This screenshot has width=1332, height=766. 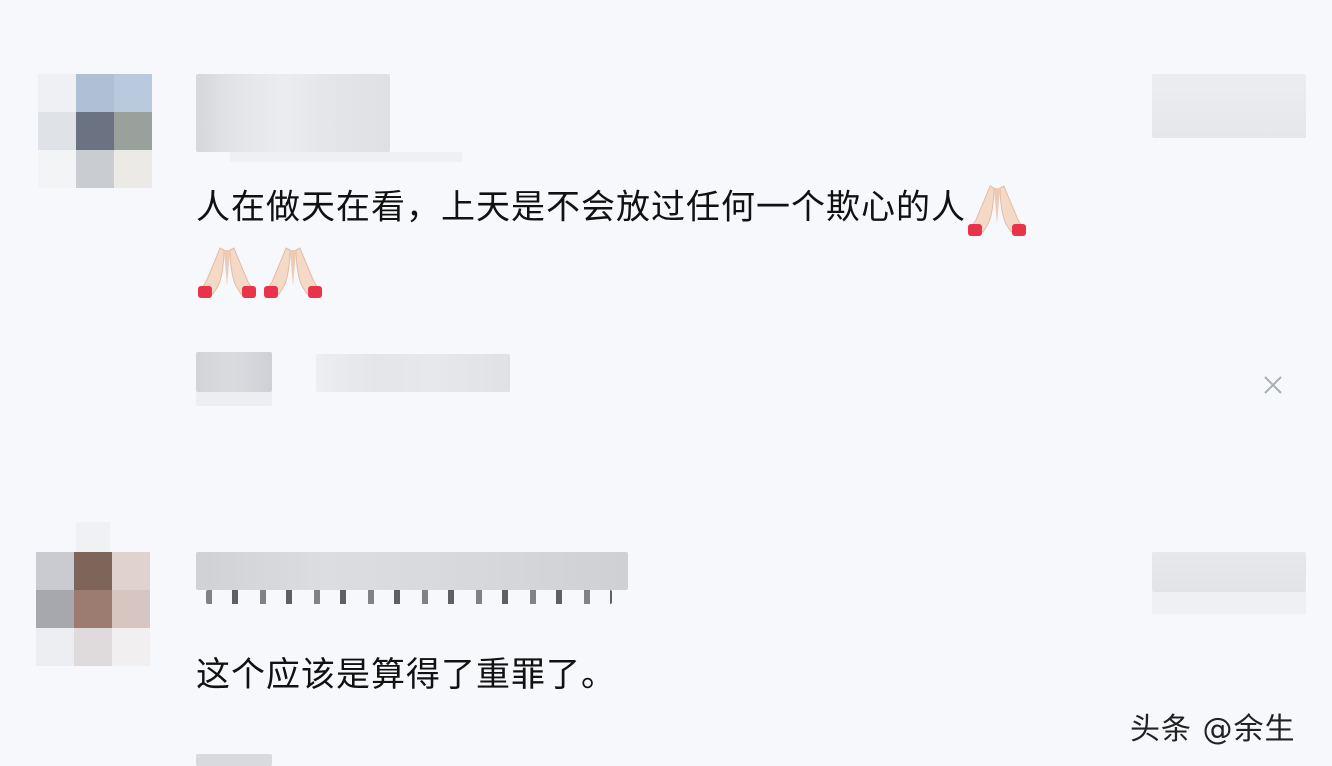 I want to click on comment-text: 这个应该是算得了重罪了。, so click(x=406, y=675).